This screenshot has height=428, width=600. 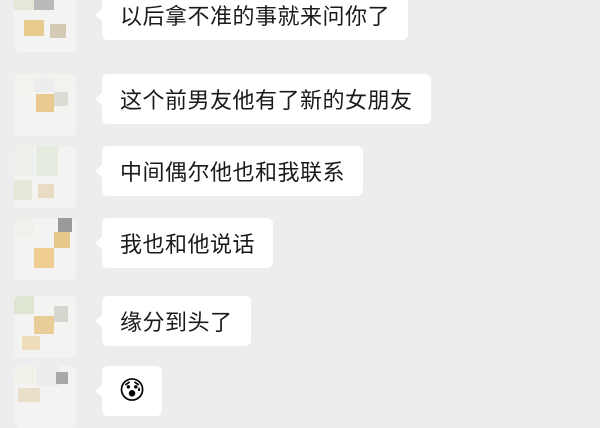 I want to click on anxious-face-icon: 😰, so click(x=132, y=391).